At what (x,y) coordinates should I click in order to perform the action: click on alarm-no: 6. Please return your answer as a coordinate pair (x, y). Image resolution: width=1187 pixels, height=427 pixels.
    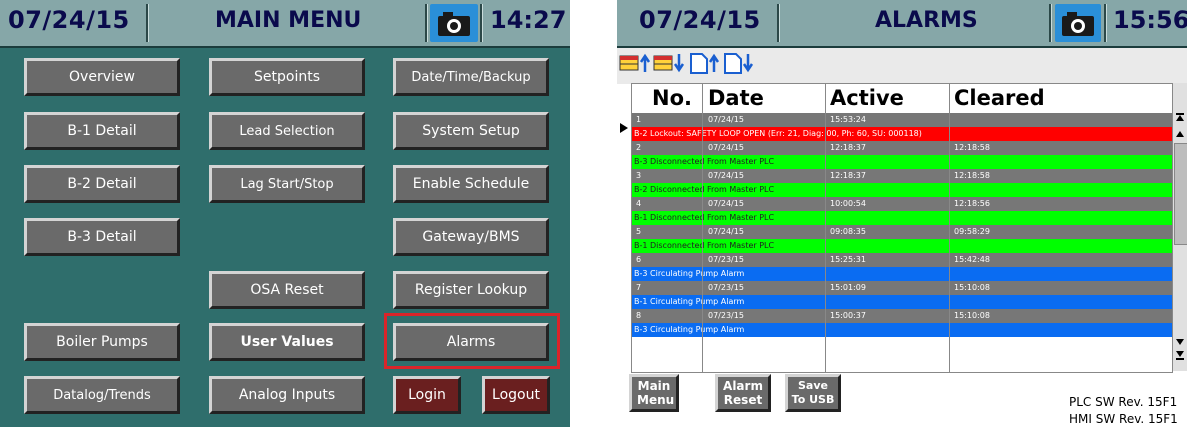
    Looking at the image, I should click on (639, 259).